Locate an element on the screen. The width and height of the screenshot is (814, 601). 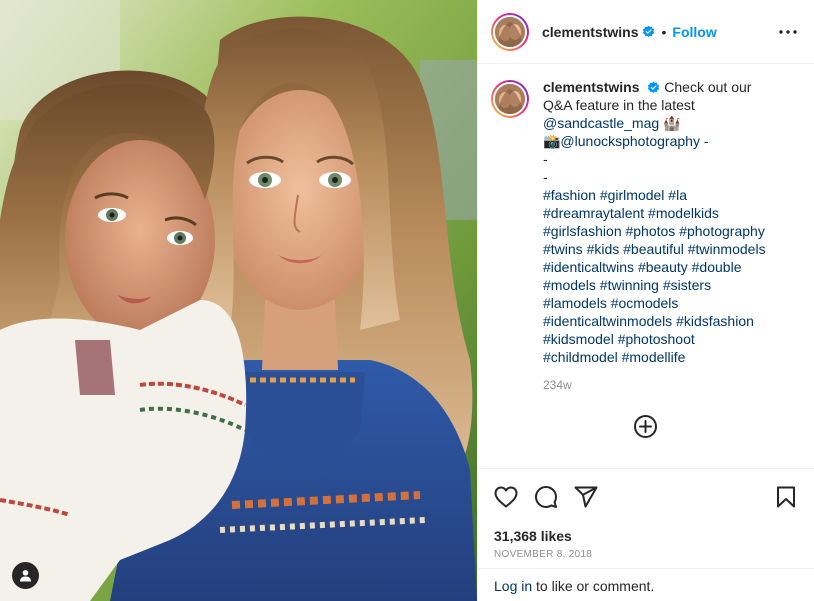
hashtag-line: #identicaltwinmodels #kidsfashion is located at coordinates (670, 321).